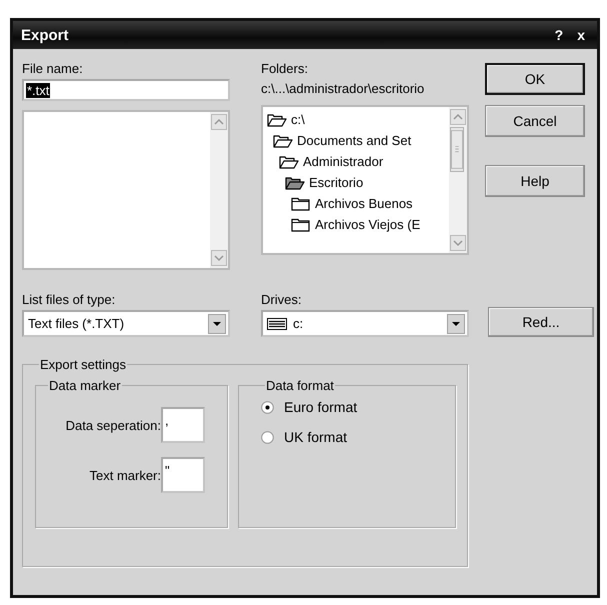 The height and width of the screenshot is (605, 607). What do you see at coordinates (367, 224) in the screenshot?
I see `folder-name: Archivos Viejos (E` at bounding box center [367, 224].